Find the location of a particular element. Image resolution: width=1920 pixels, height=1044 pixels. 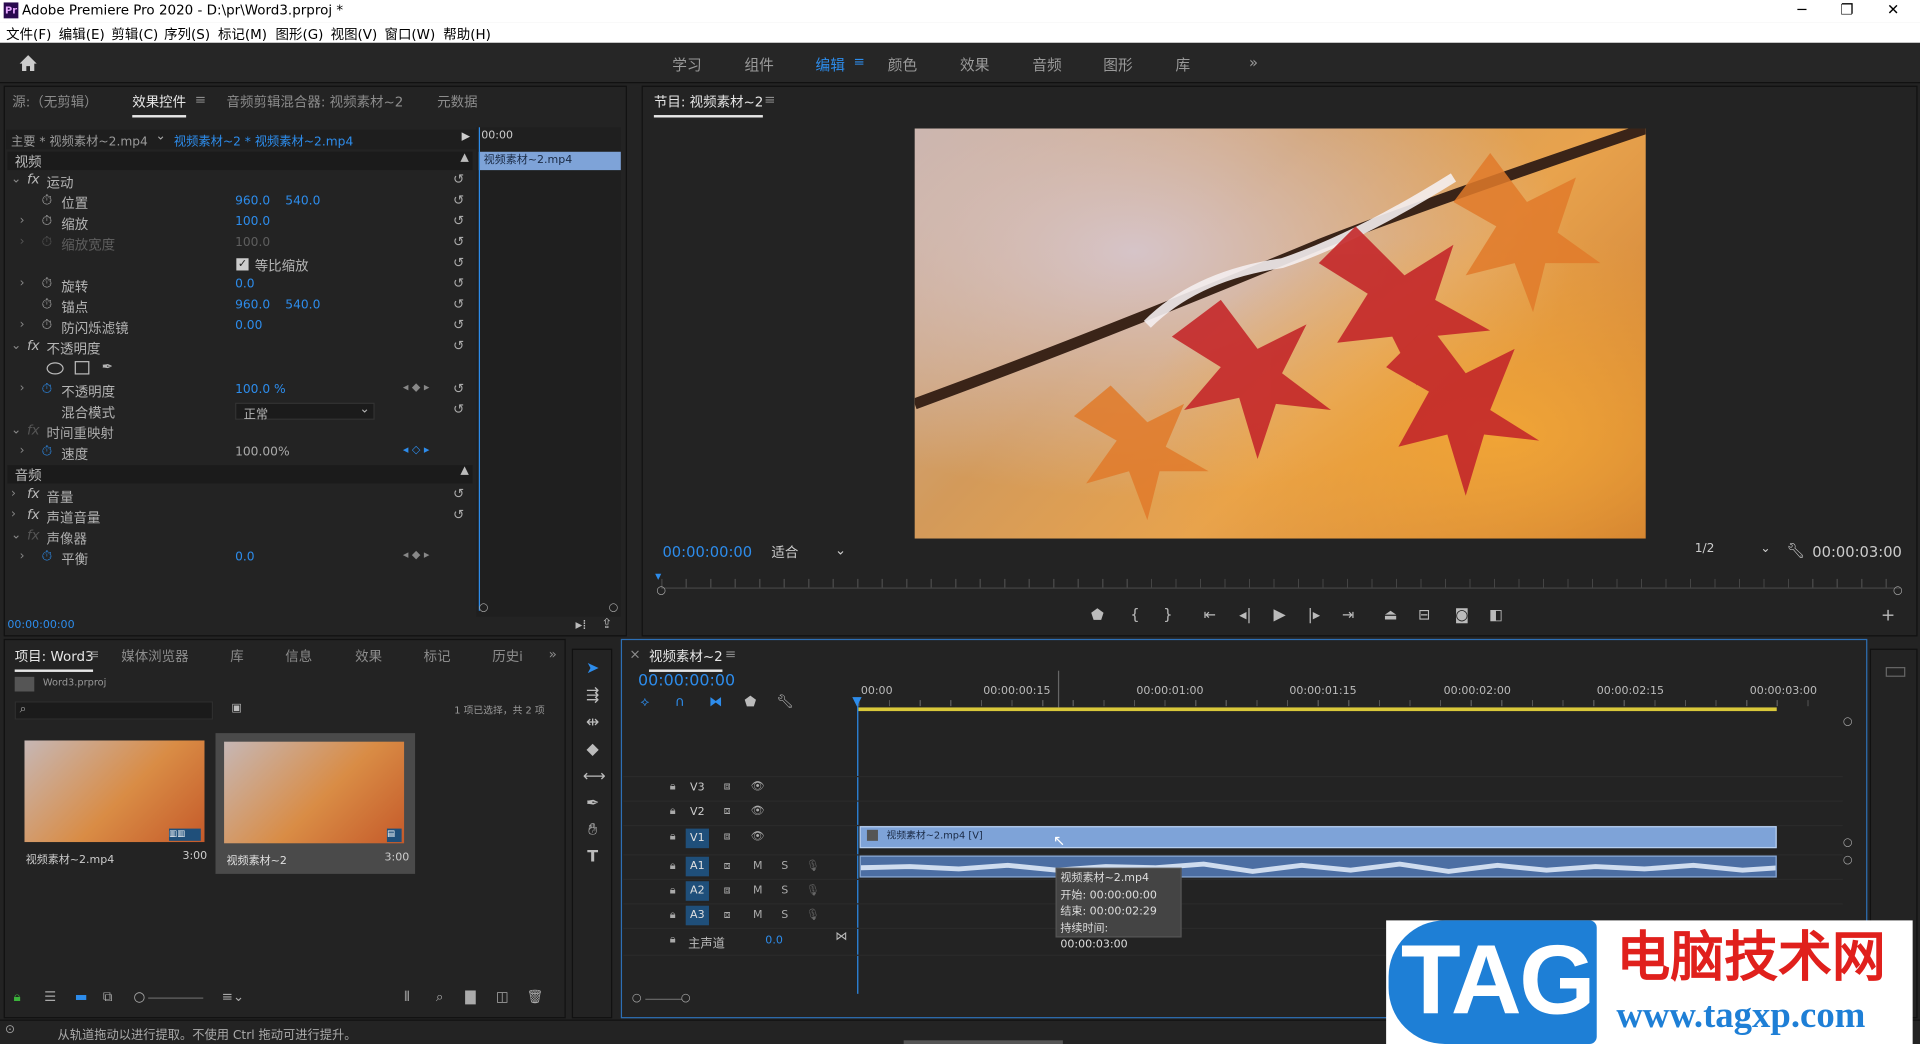

type-tool-icon: T is located at coordinates (593, 858).